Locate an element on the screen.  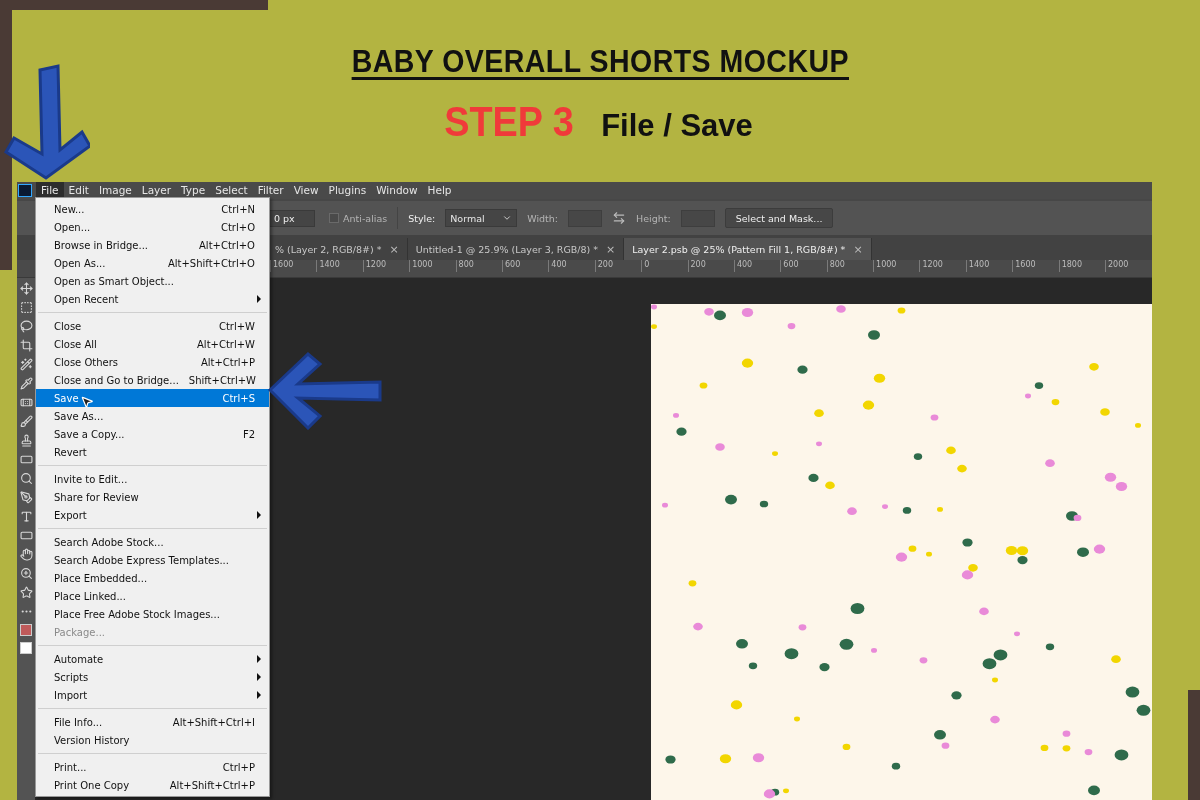
cursor-icon is located at coordinates (87, 402).